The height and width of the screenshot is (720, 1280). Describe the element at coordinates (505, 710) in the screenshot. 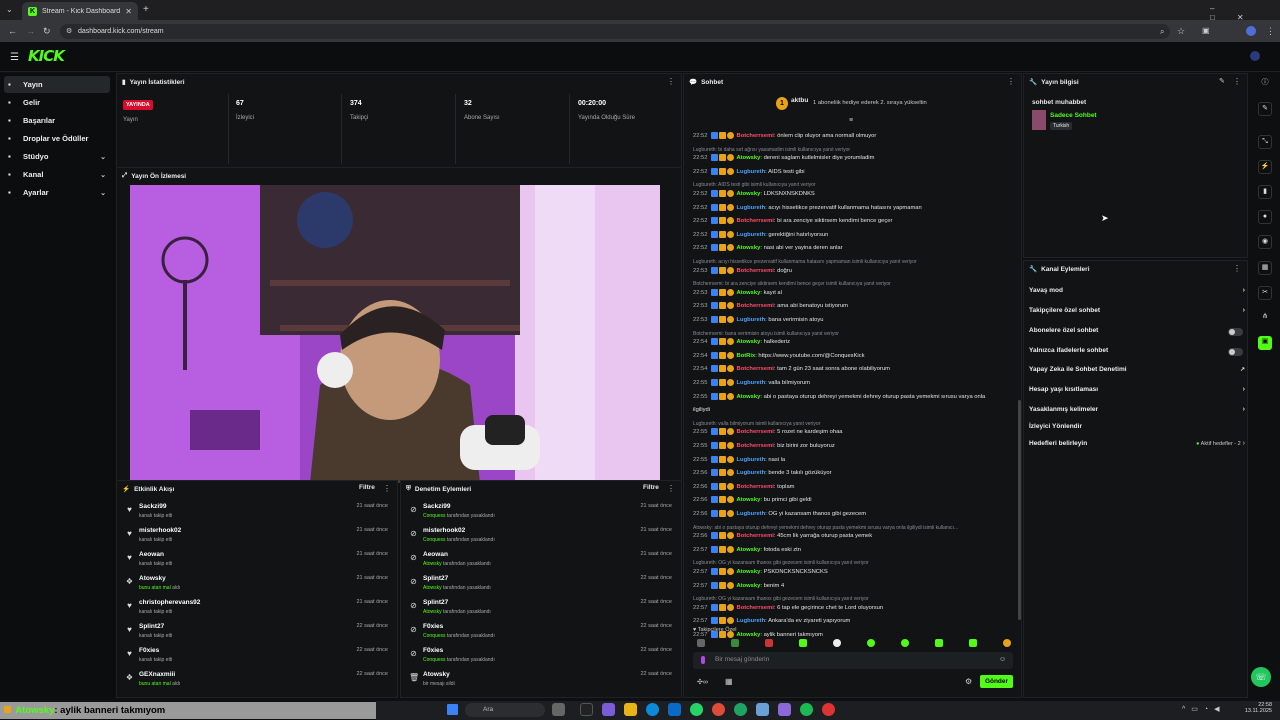

I see `taskbar-search: Ara` at that location.